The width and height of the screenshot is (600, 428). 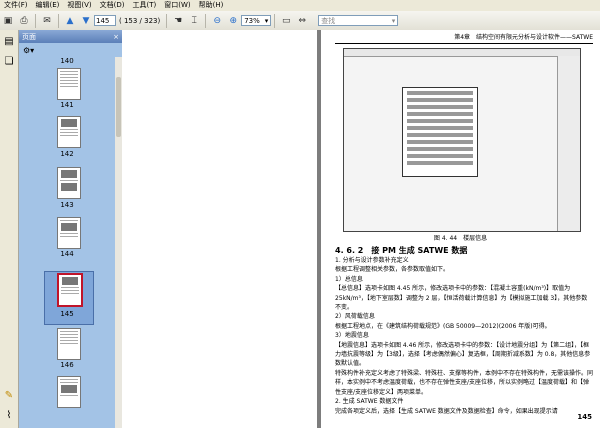 What do you see at coordinates (140, 20) in the screenshot?
I see `page-count: ( 153 / 323)` at bounding box center [140, 20].